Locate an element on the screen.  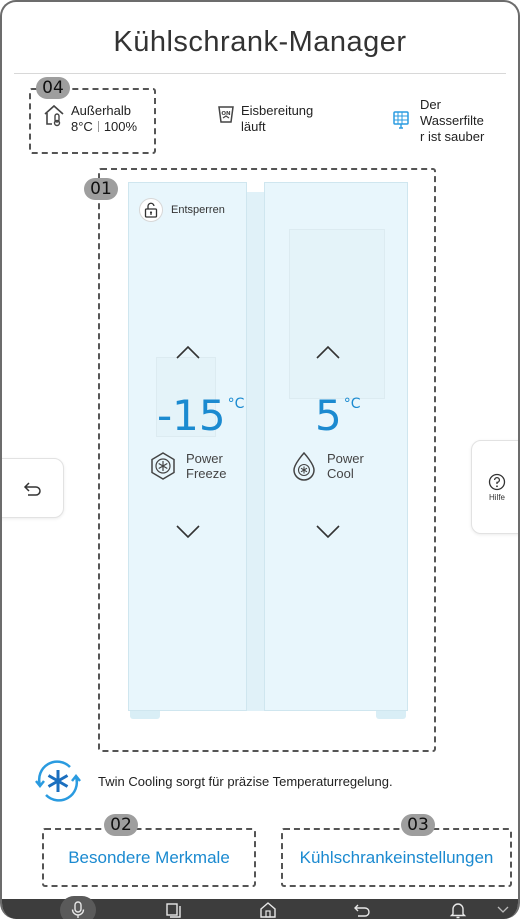
freezer-temp-value: -15 is located at coordinates (191, 415).